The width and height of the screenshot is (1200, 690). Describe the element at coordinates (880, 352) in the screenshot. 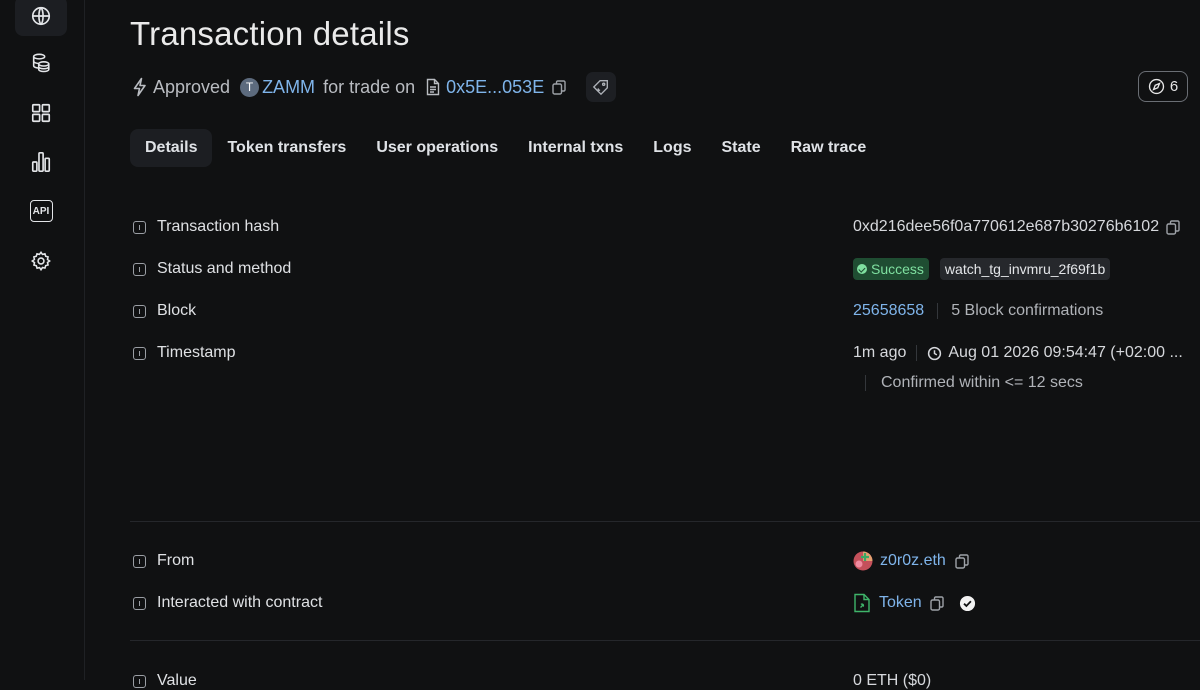

I see `timestamp-ago: 1m ago` at that location.